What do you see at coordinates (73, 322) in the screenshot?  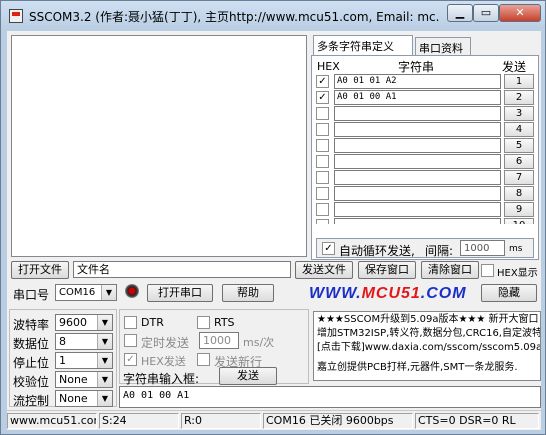 I see `baud-select-value: 9600` at bounding box center [73, 322].